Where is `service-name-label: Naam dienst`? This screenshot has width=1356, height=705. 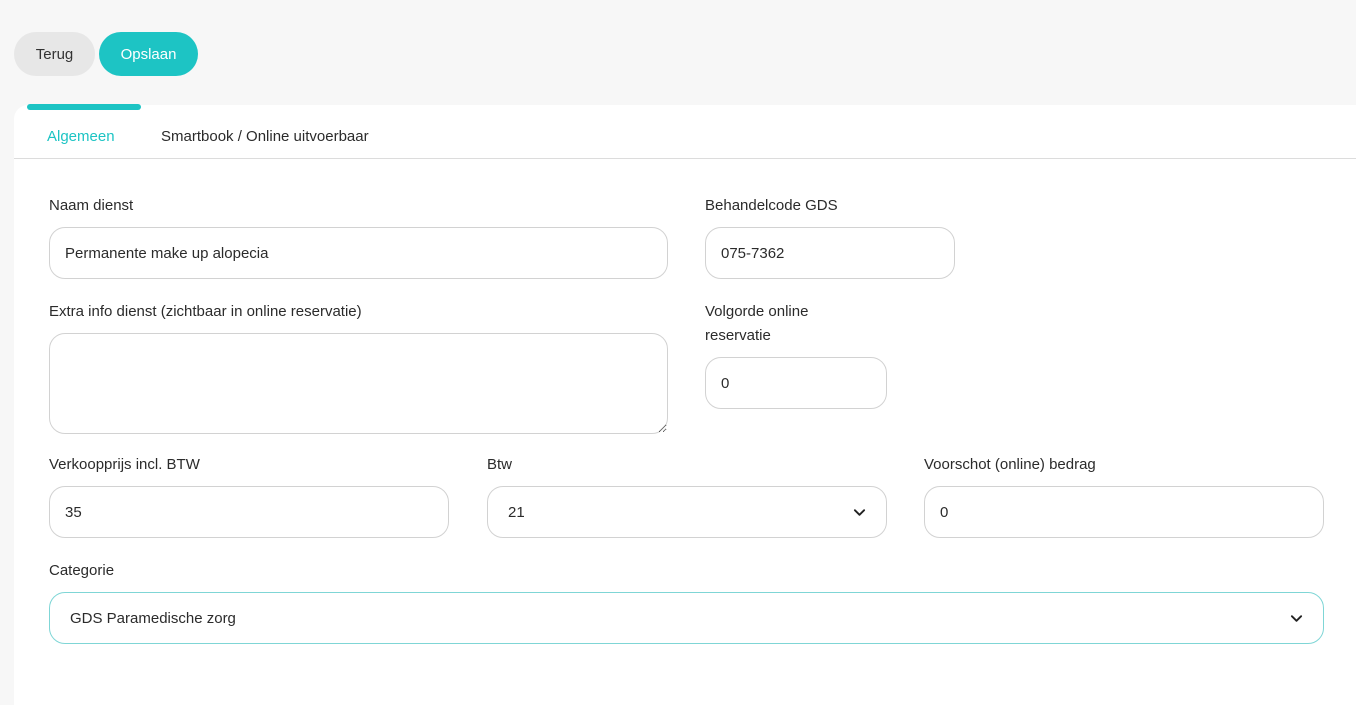
service-name-label: Naam dienst is located at coordinates (91, 205).